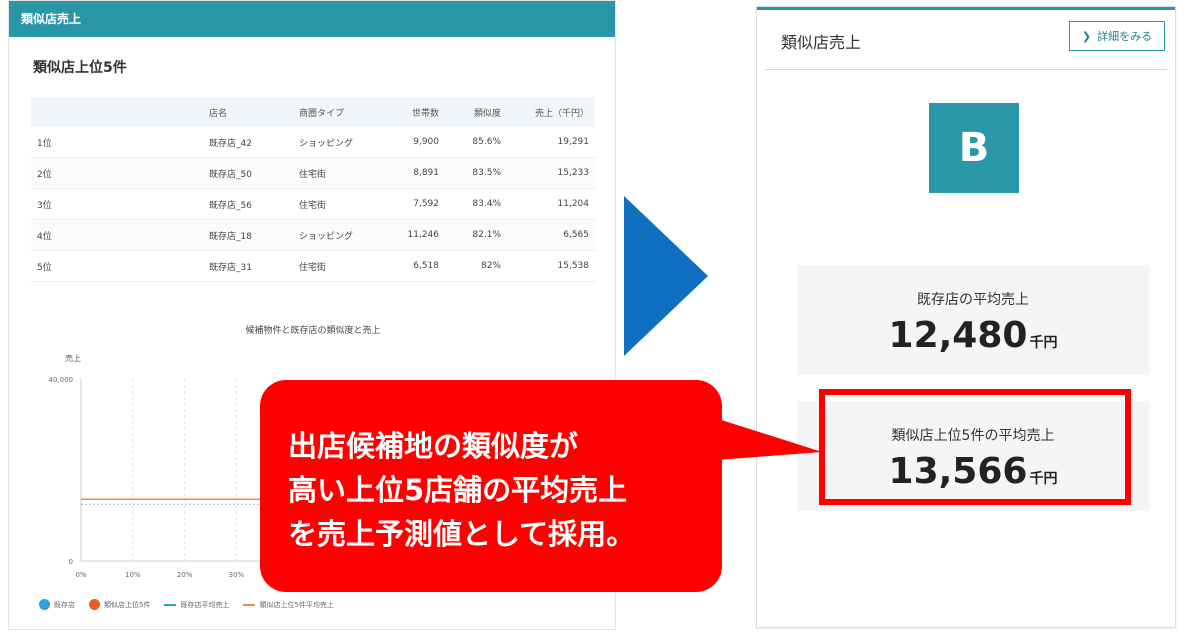 The width and height of the screenshot is (1200, 635). Describe the element at coordinates (205, 604) in the screenshot. I see `legend-label: 既存店平均売上` at that location.